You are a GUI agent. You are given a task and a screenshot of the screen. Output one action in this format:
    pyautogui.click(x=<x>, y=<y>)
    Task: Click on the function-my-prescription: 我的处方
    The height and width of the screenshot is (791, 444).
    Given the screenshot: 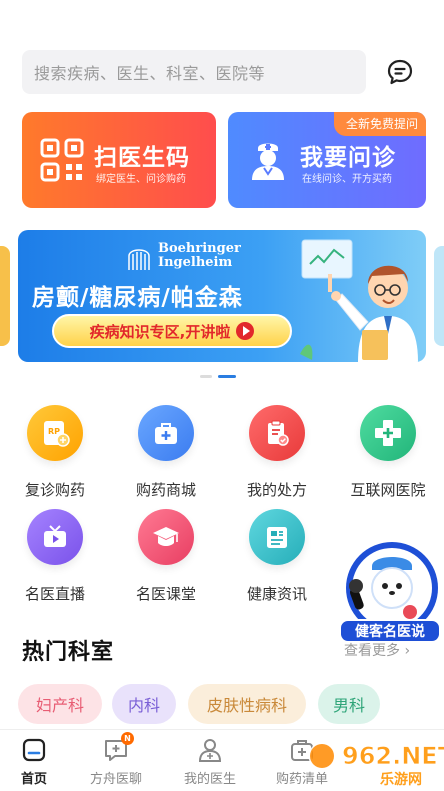 What is the action you would take?
    pyautogui.click(x=277, y=452)
    